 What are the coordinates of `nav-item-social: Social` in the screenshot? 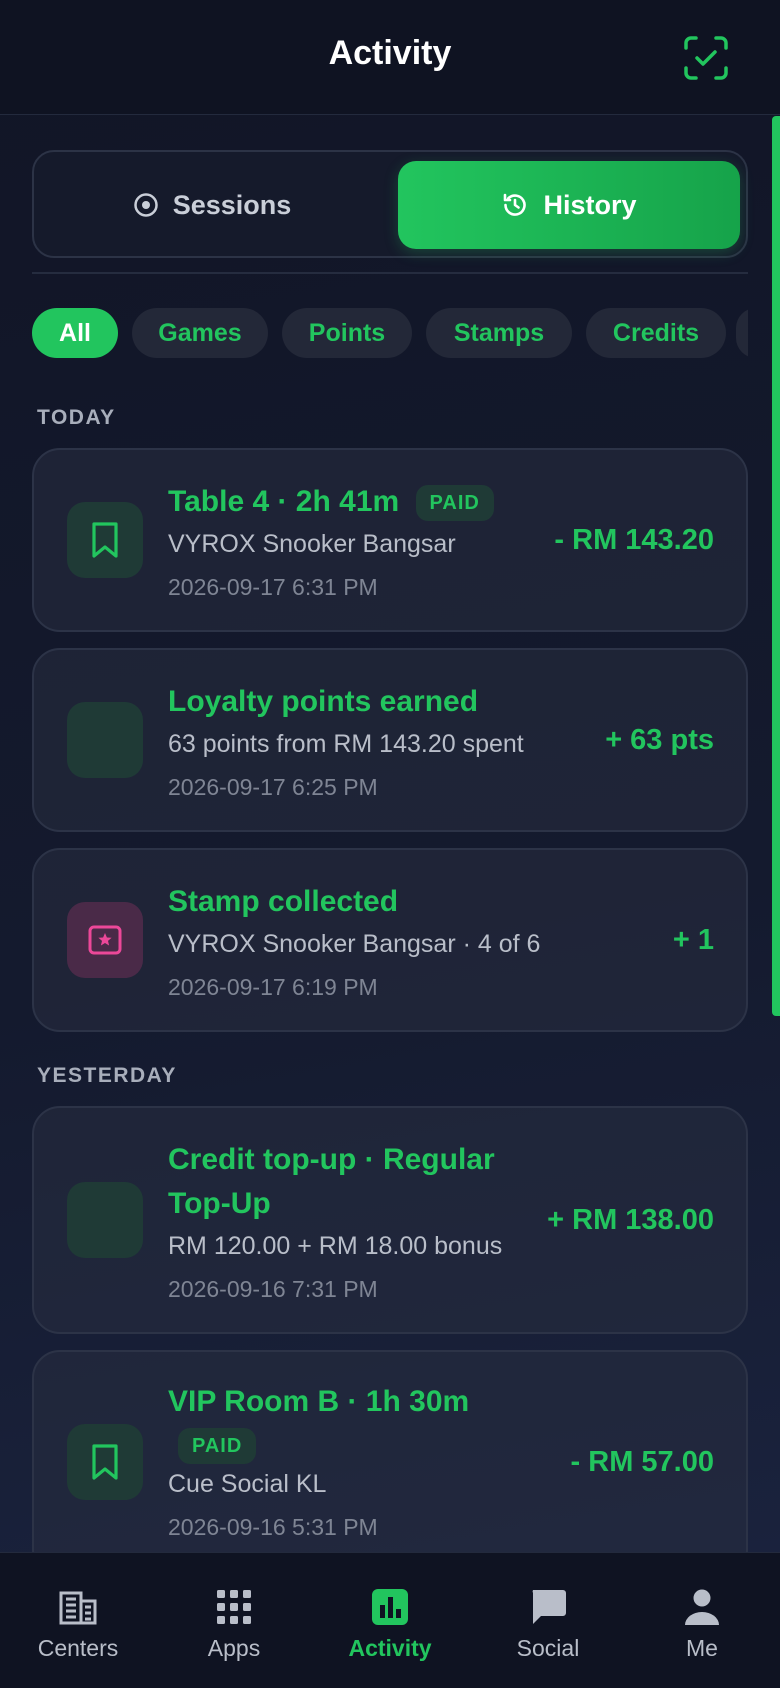 It's located at (548, 1624).